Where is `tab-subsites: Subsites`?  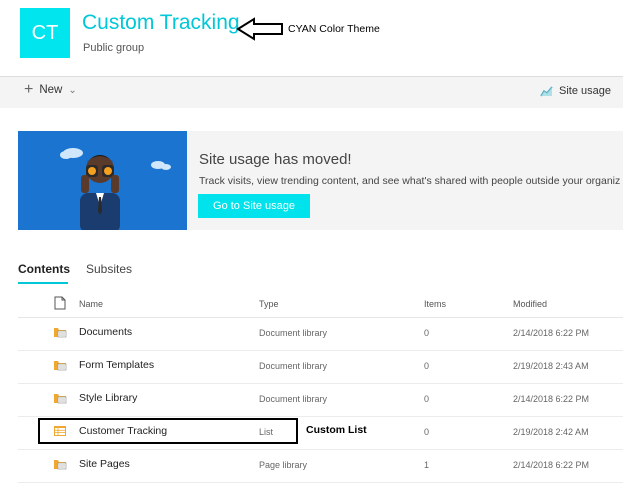
tab-subsites: Subsites is located at coordinates (109, 269).